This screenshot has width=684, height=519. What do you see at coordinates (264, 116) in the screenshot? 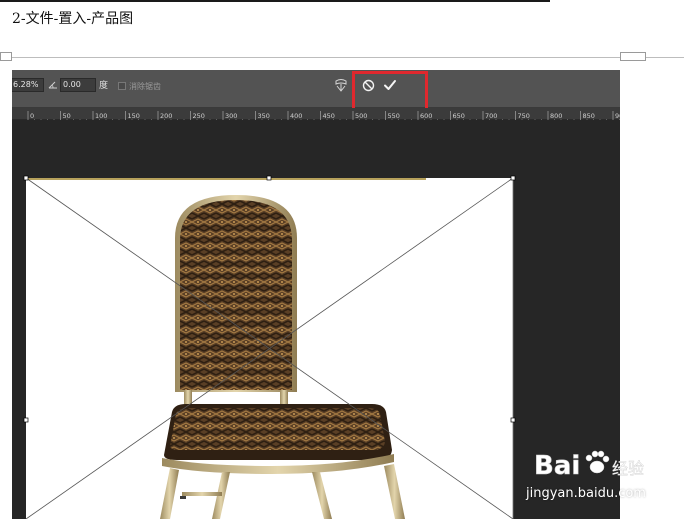
I see `ruler-tick-label: 350` at bounding box center [264, 116].